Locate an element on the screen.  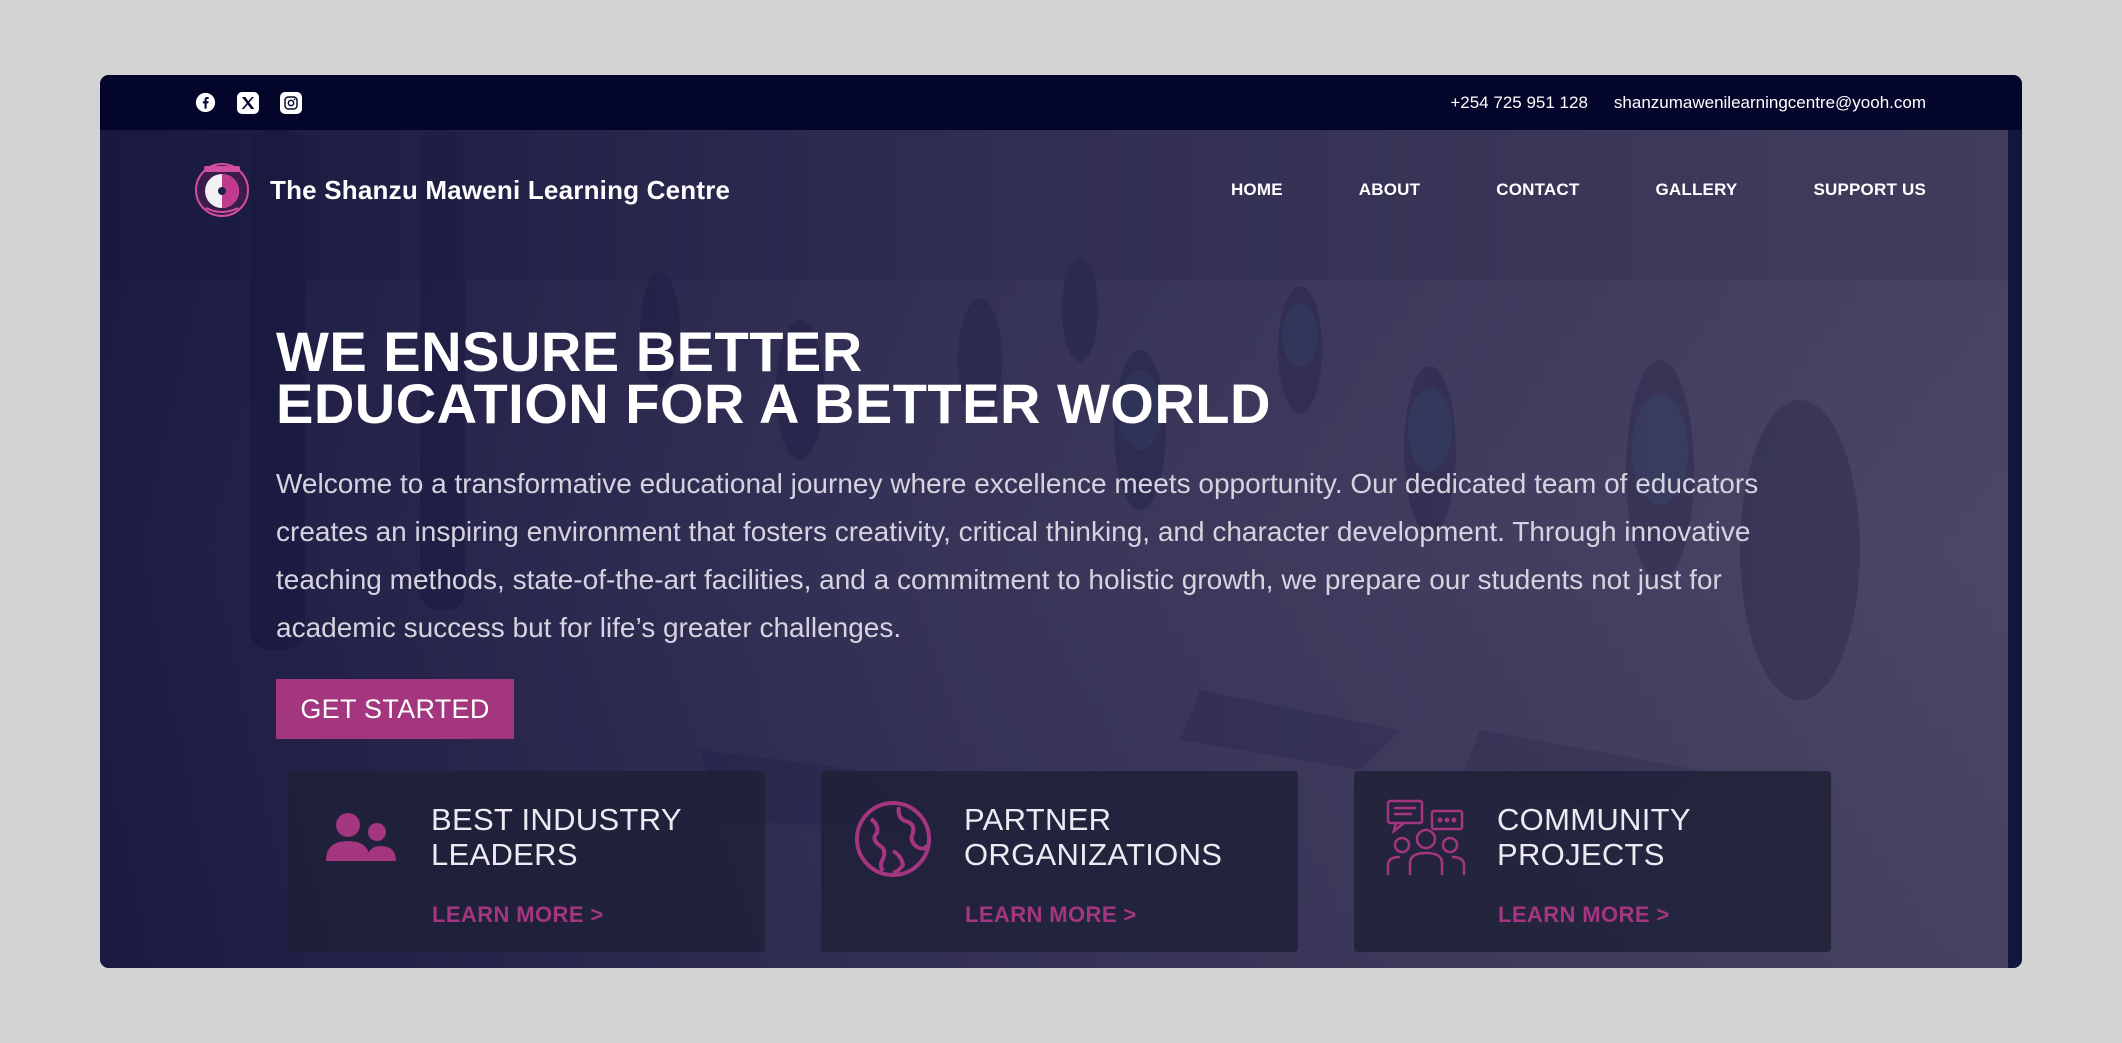
card-title-line-2: PROJECTS is located at coordinates (1581, 854).